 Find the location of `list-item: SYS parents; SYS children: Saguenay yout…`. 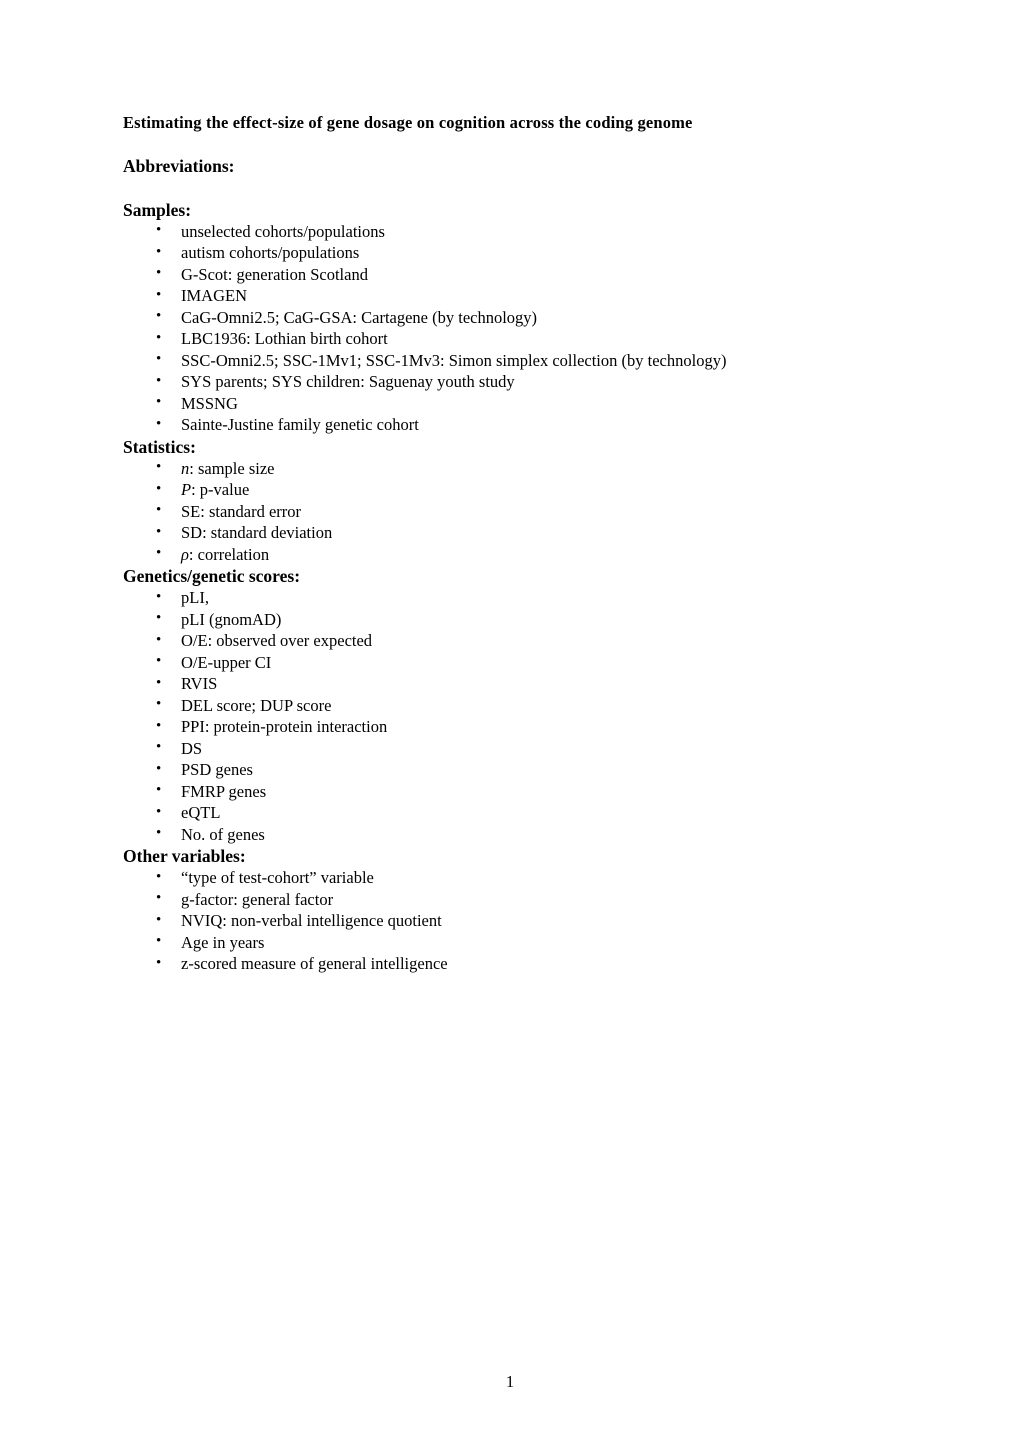

list-item: SYS parents; SYS children: Saguenay yout… is located at coordinates (473, 382).